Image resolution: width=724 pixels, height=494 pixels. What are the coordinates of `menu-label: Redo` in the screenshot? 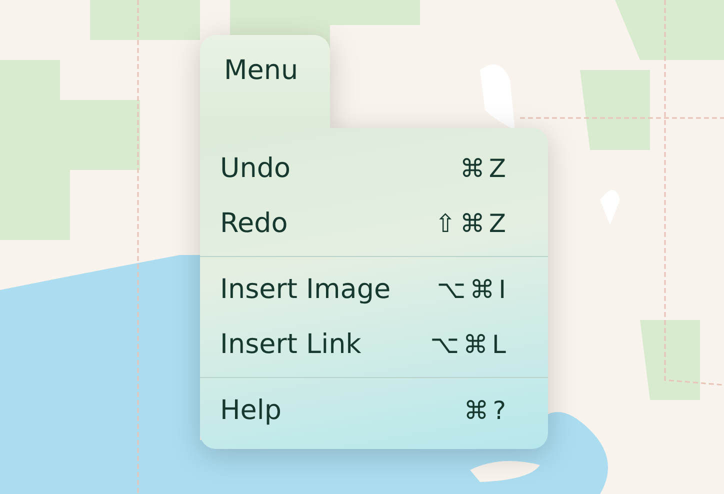 It's located at (254, 223).